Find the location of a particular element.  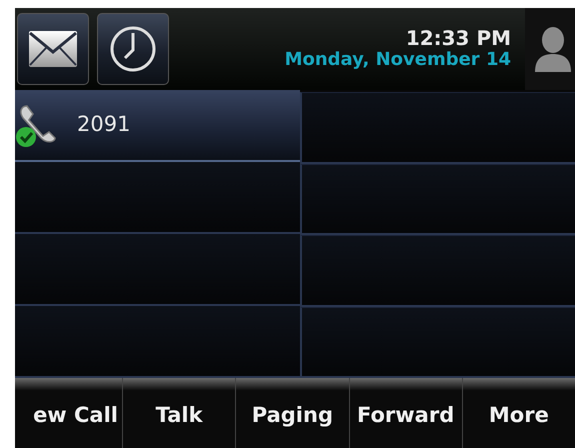

messages-button is located at coordinates (53, 49).